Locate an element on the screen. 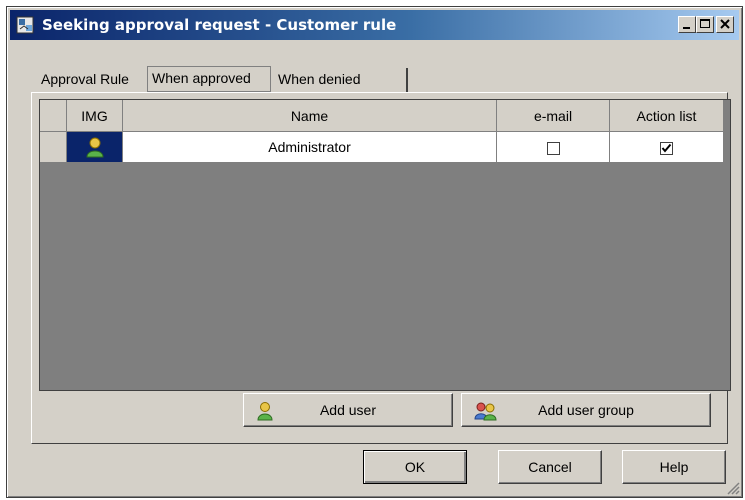 Image resolution: width=745 pixels, height=500 pixels. resize-grip-icon is located at coordinates (733, 488).